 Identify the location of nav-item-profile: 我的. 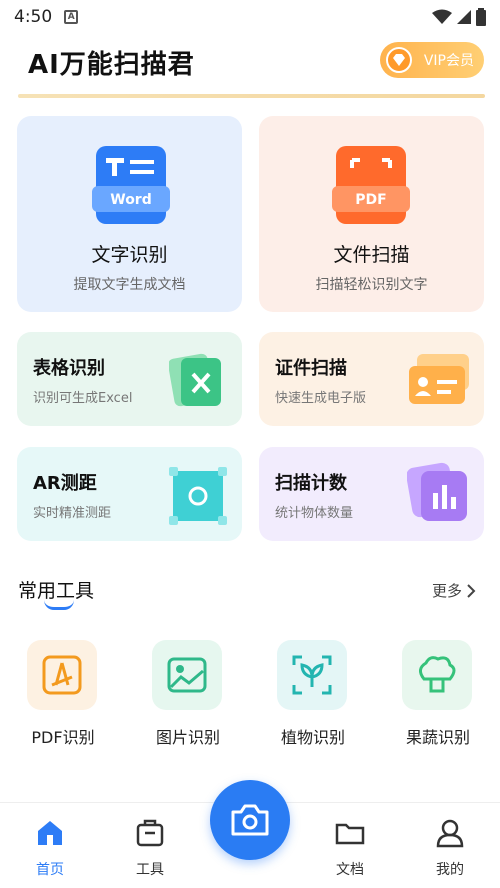
(450, 849).